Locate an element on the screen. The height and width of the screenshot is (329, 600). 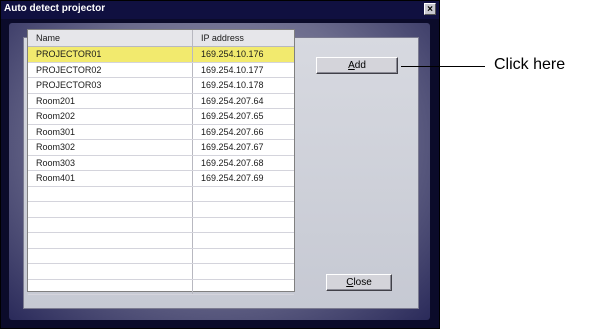
list-row: Room303 169.254.207.68 is located at coordinates (161, 163).